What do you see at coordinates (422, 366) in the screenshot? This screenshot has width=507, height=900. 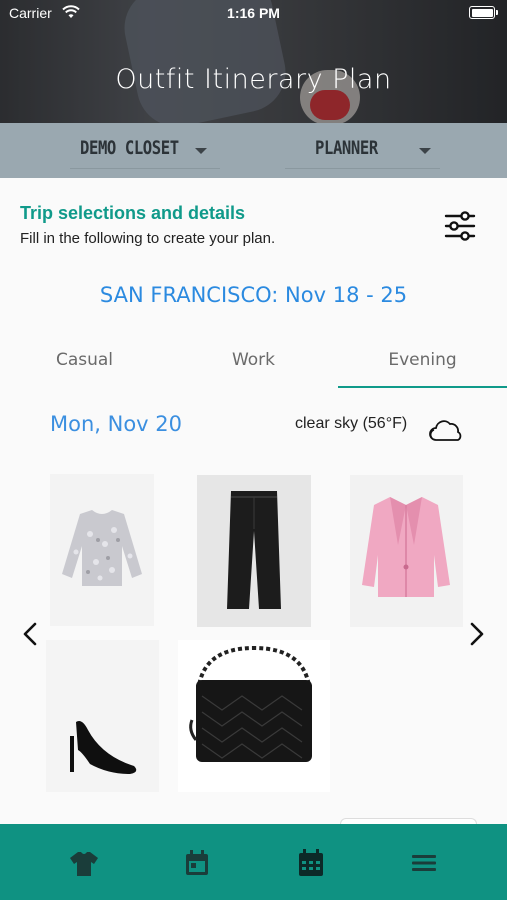 I see `tab-evening: Evening` at bounding box center [422, 366].